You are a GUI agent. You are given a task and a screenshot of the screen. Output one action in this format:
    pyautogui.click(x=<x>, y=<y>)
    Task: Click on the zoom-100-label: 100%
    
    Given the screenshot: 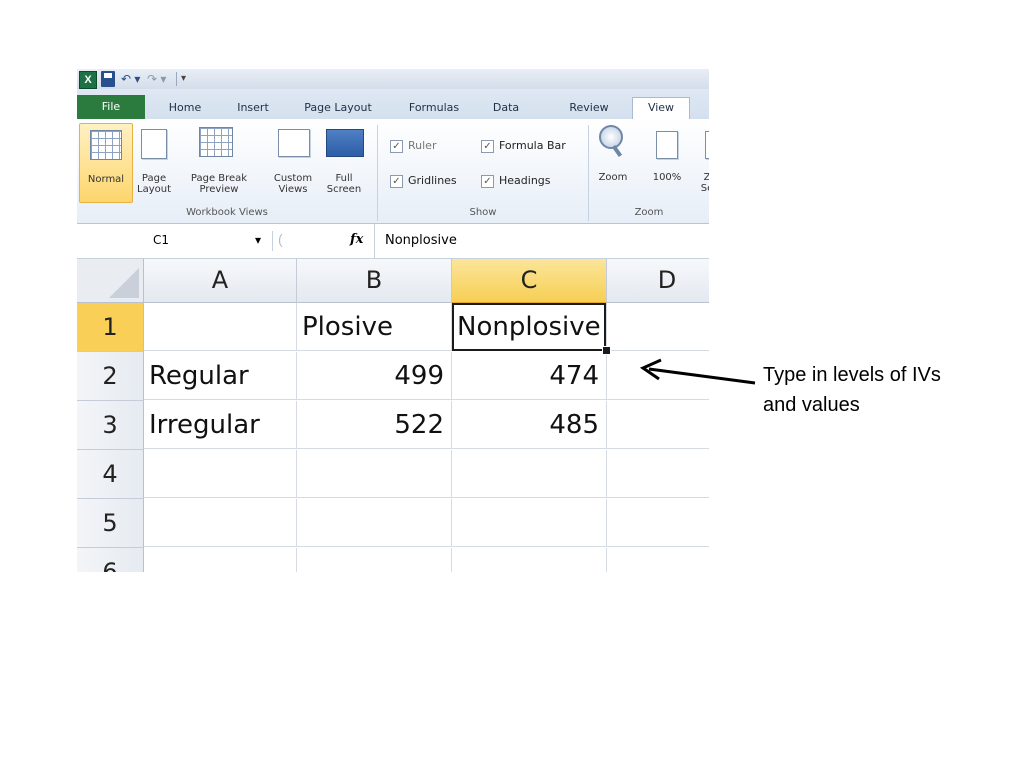 What is the action you would take?
    pyautogui.click(x=667, y=177)
    